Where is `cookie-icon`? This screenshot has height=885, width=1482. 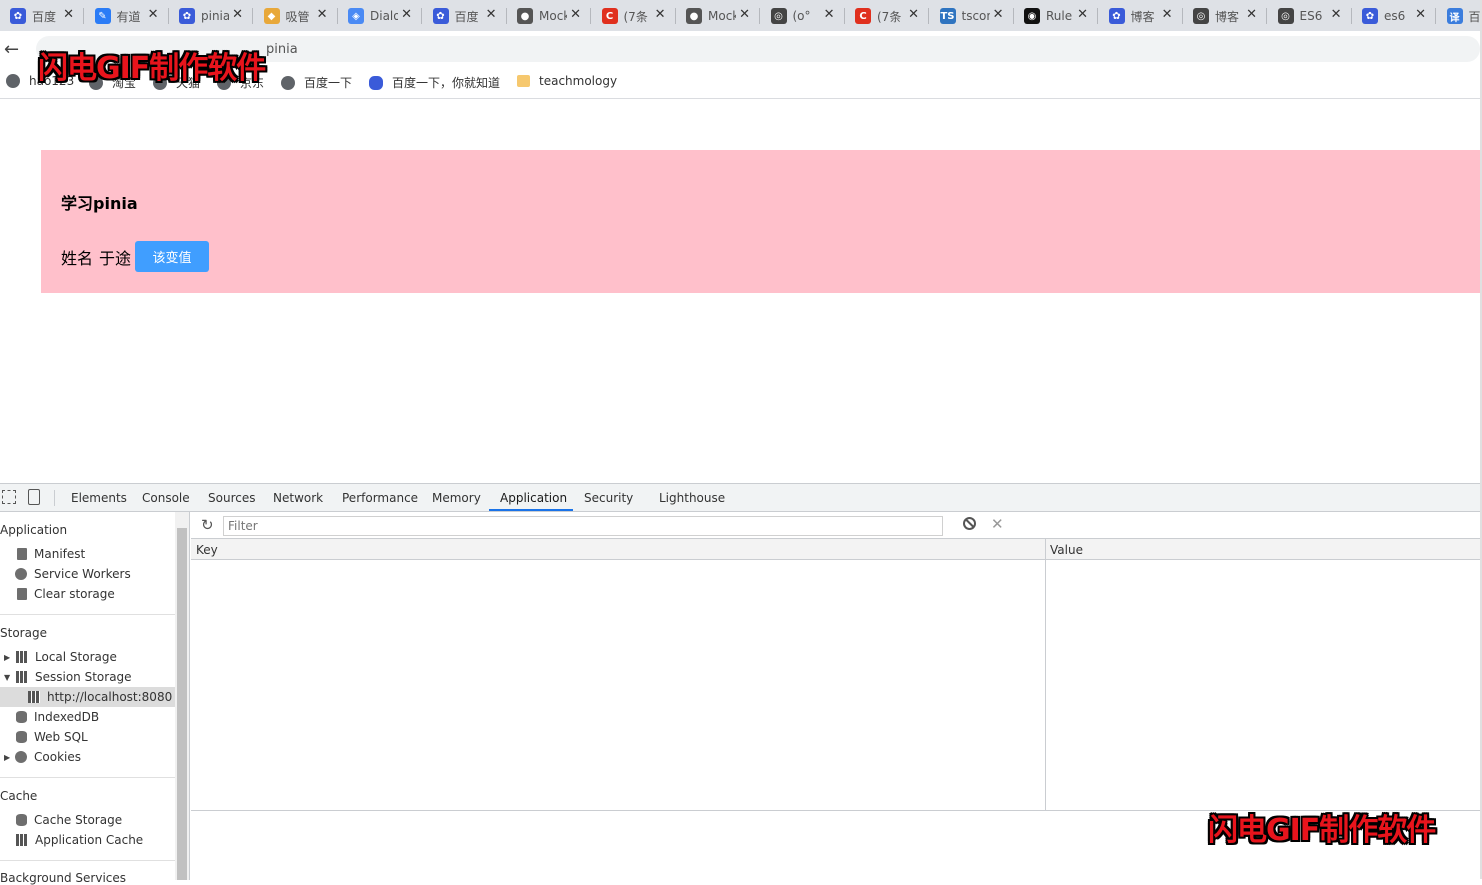 cookie-icon is located at coordinates (21, 757).